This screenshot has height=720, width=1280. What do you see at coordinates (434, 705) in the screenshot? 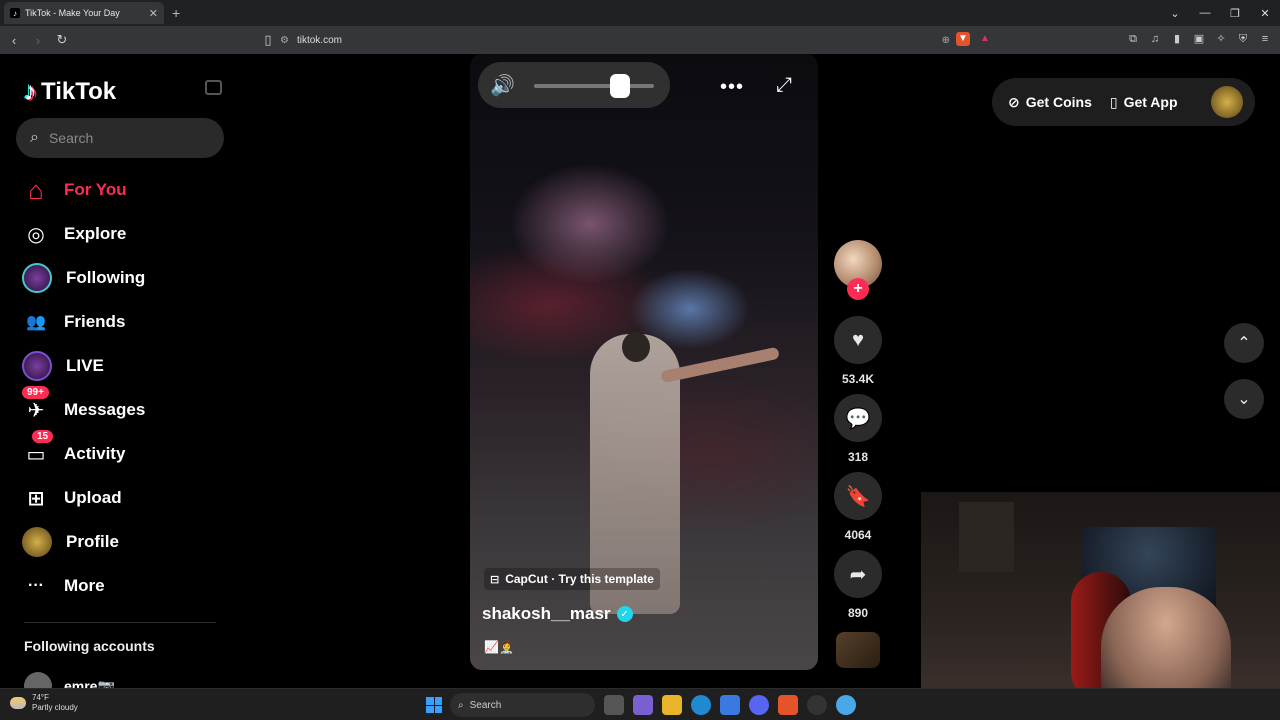
I see `windows-start-icon` at bounding box center [434, 705].